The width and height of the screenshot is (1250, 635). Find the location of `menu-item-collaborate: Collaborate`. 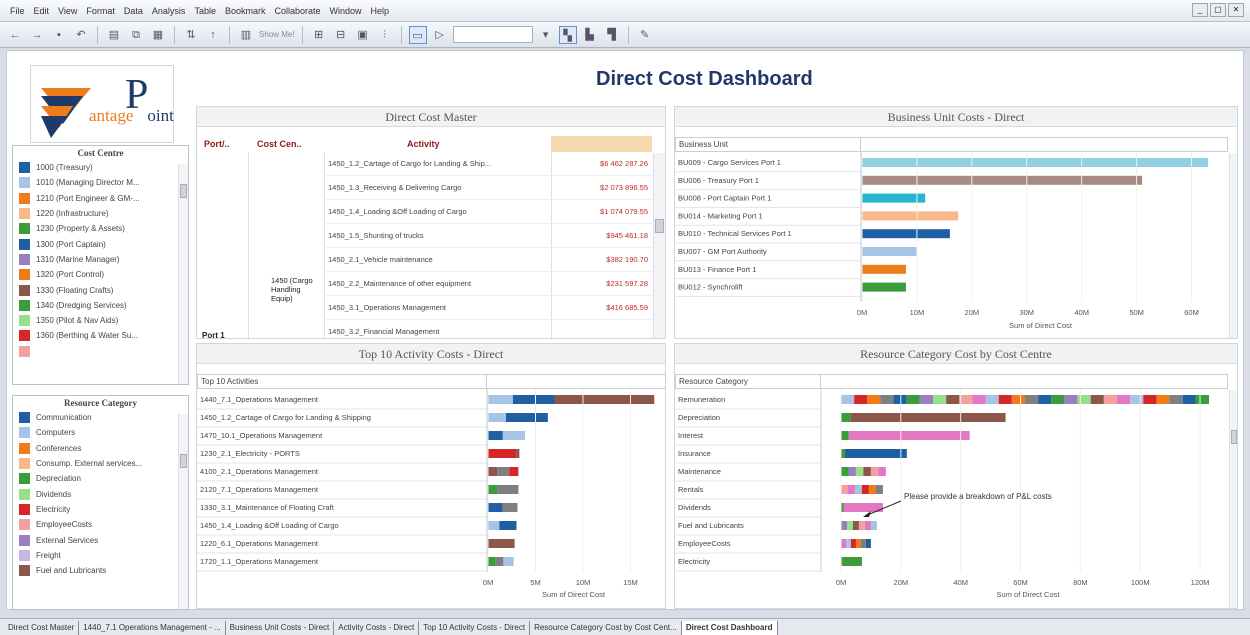

menu-item-collaborate: Collaborate is located at coordinates (297, 11).